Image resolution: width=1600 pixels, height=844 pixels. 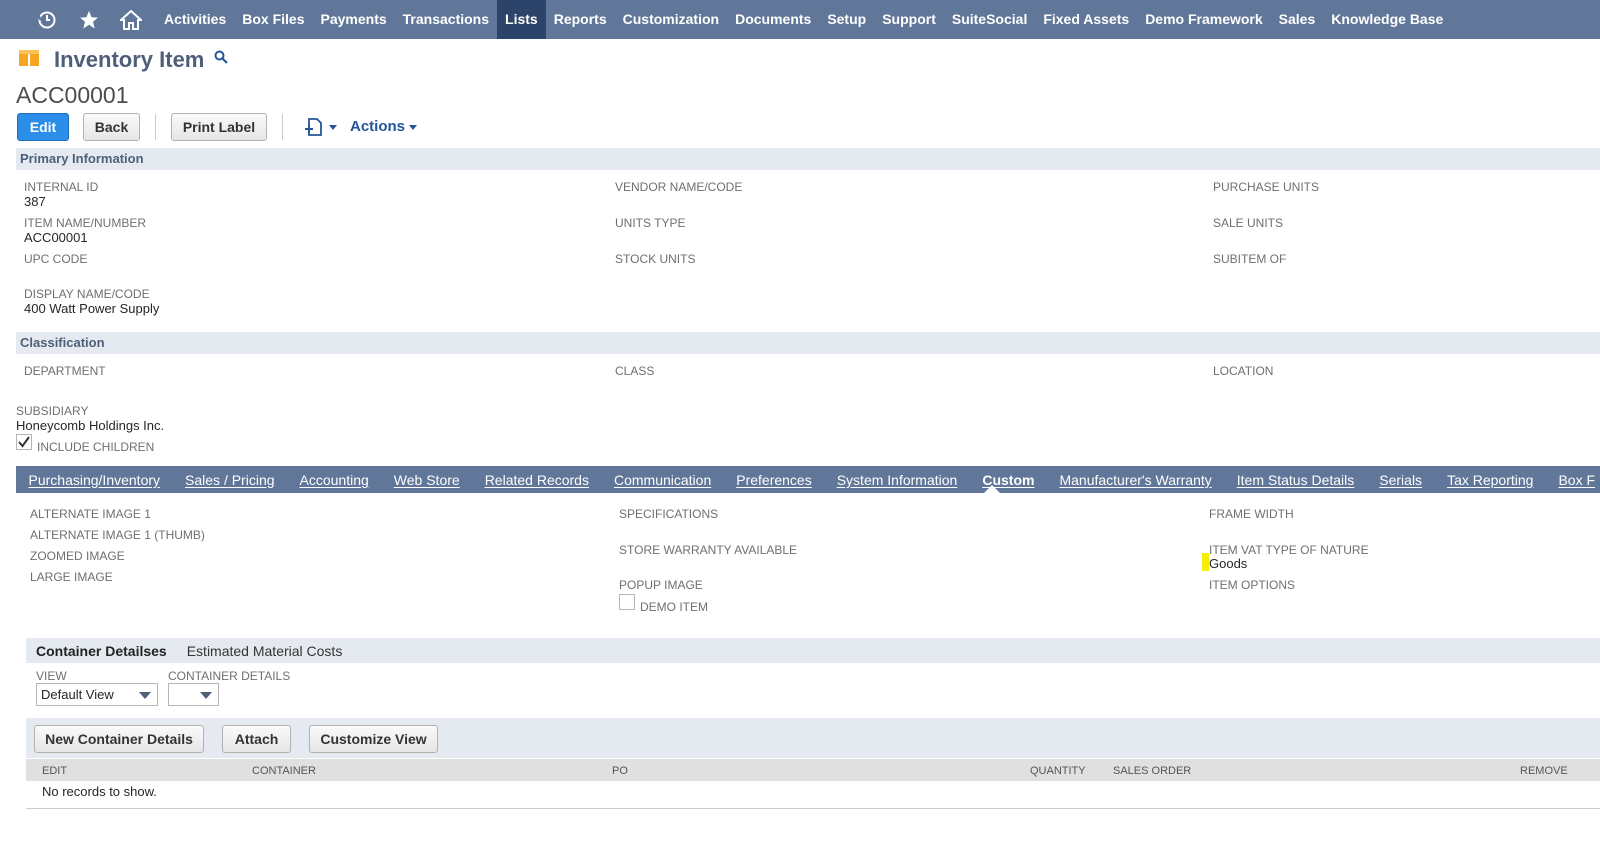 What do you see at coordinates (1203, 19) in the screenshot?
I see `nav-demo-framework: Demo Framework` at bounding box center [1203, 19].